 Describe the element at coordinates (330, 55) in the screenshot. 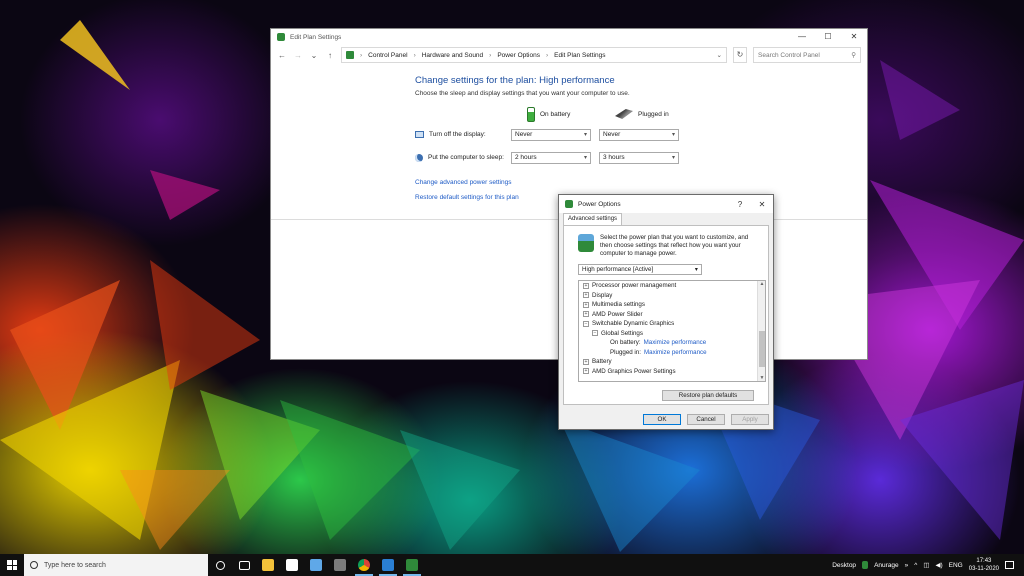

I see `up-arrow-icon: ↑` at that location.